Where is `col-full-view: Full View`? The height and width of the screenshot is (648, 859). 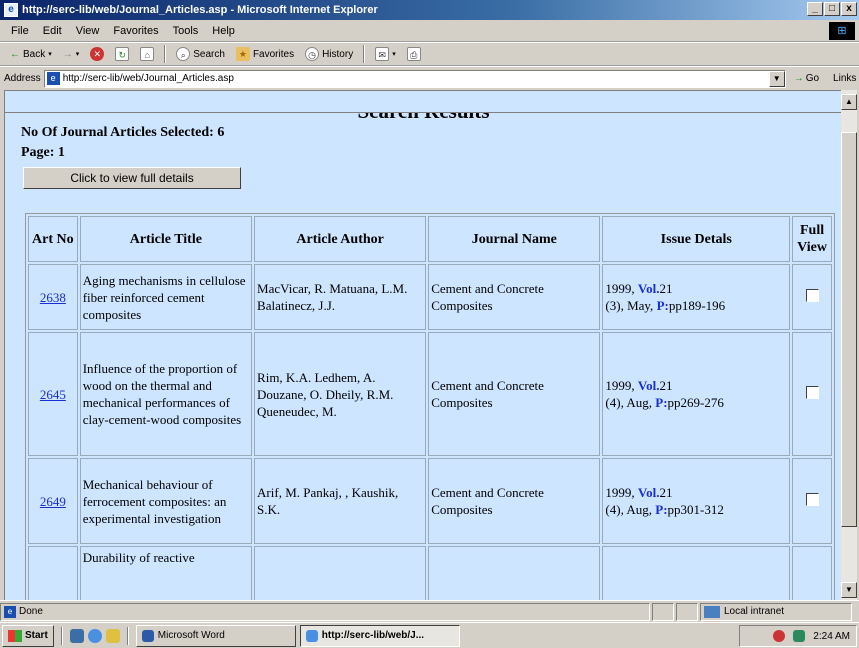 col-full-view: Full View is located at coordinates (812, 239).